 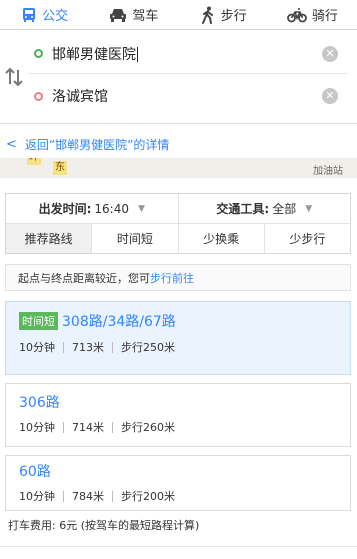 What do you see at coordinates (65, 209) in the screenshot?
I see `depart-time-label: 出发时间:` at bounding box center [65, 209].